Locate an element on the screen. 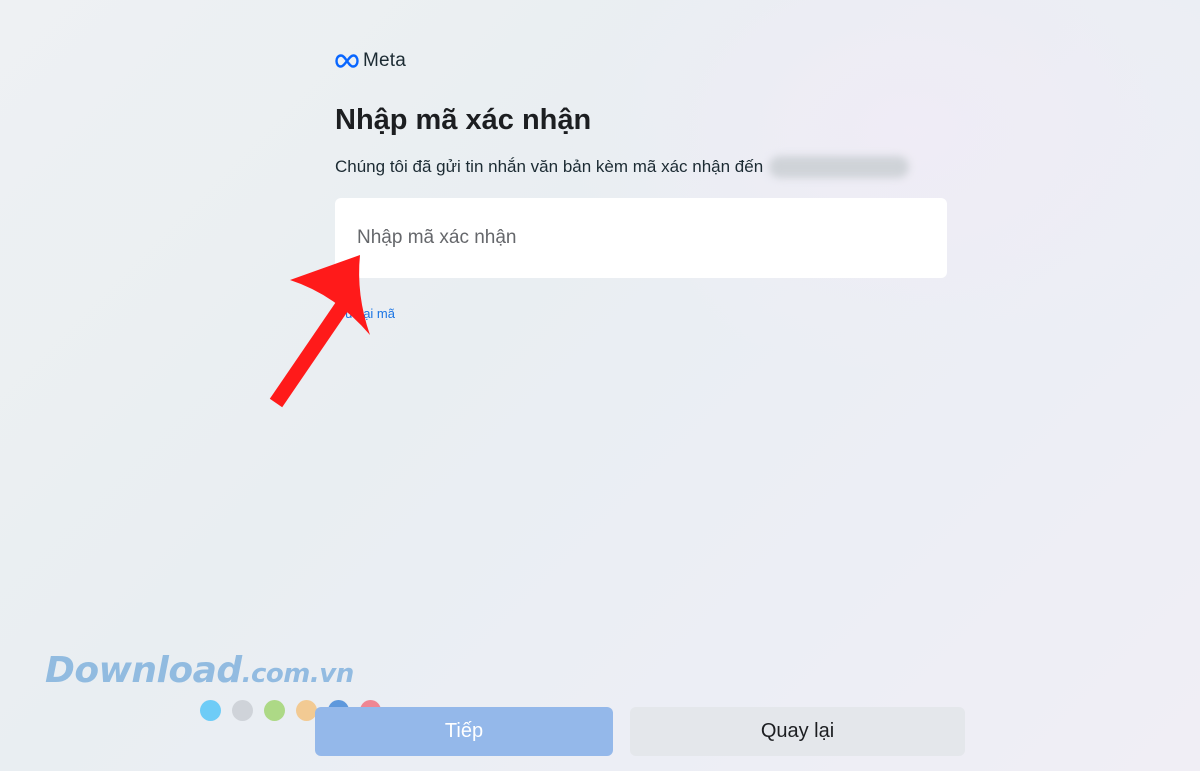  watermark: Download.com.vn is located at coordinates (199, 670).